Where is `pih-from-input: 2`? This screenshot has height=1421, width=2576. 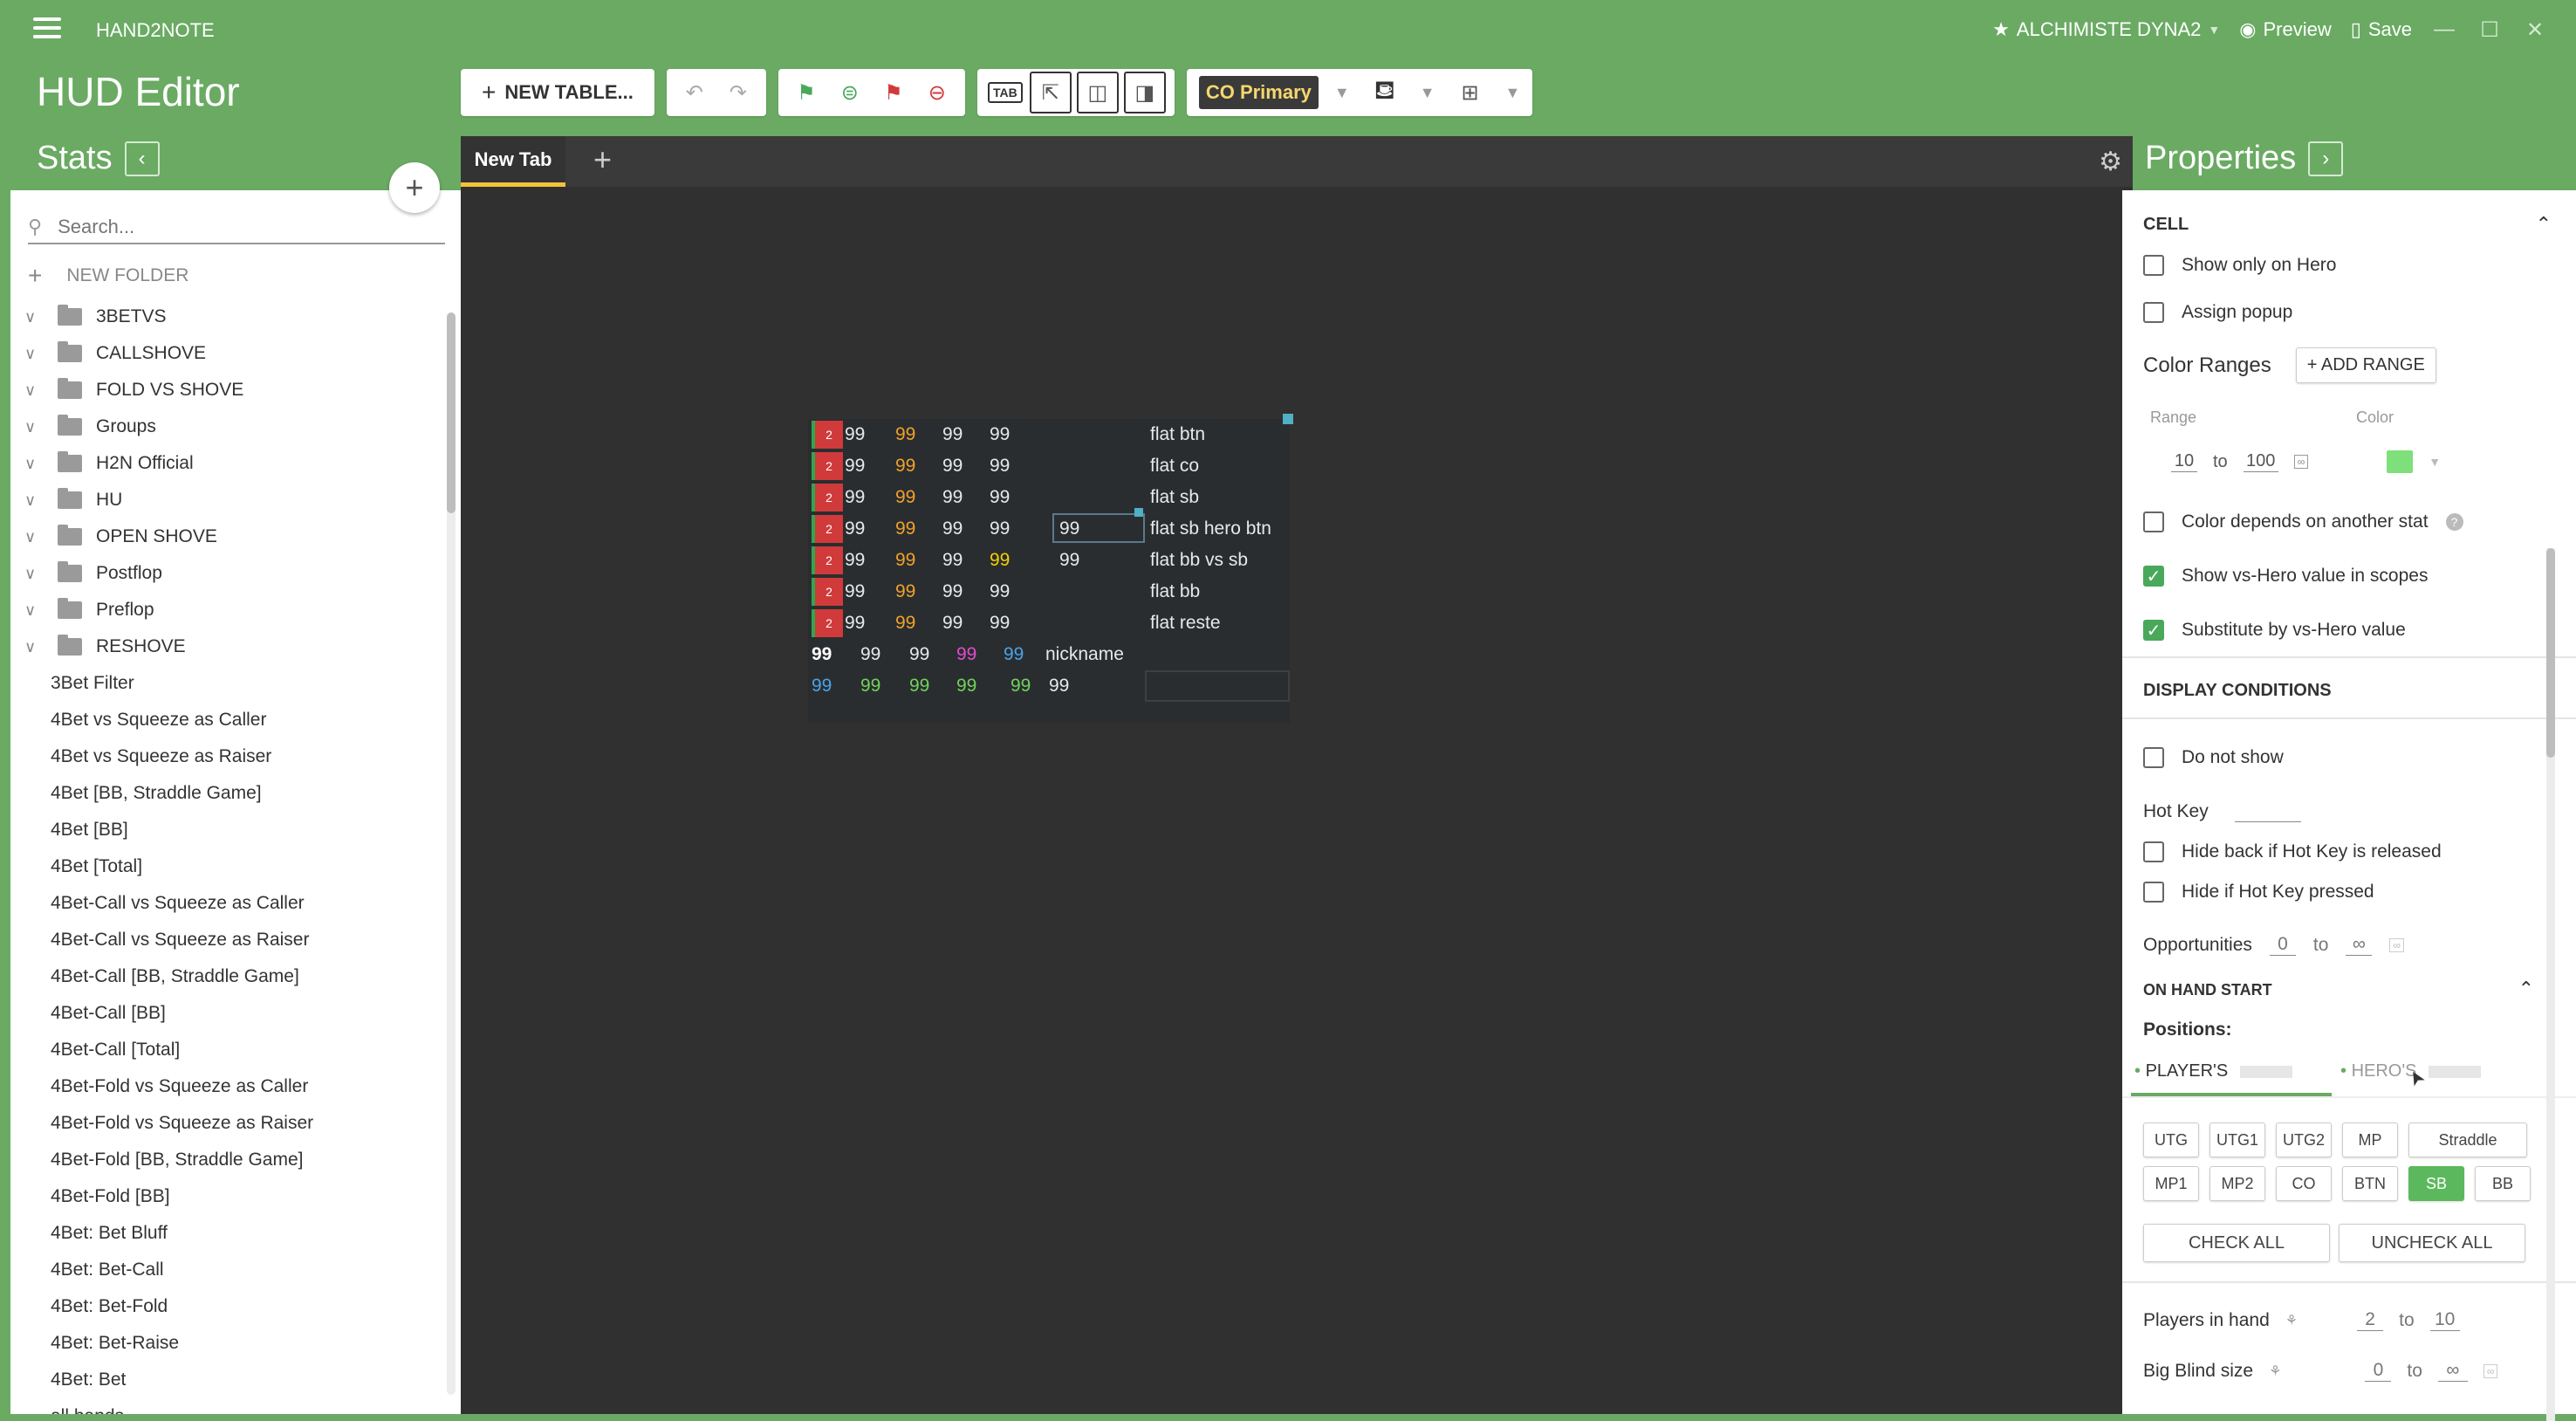
pih-from-input: 2 is located at coordinates (2371, 1320).